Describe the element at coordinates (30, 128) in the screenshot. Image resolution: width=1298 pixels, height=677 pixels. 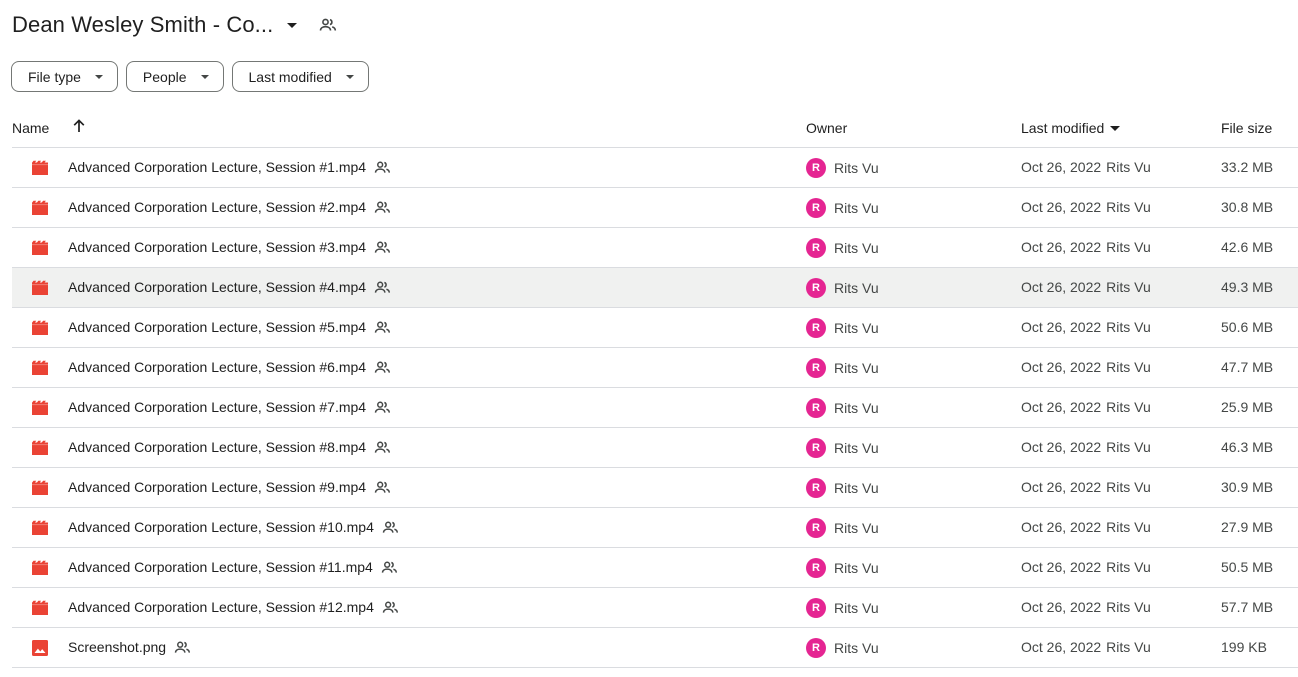
I see `column-header-name: Name` at that location.